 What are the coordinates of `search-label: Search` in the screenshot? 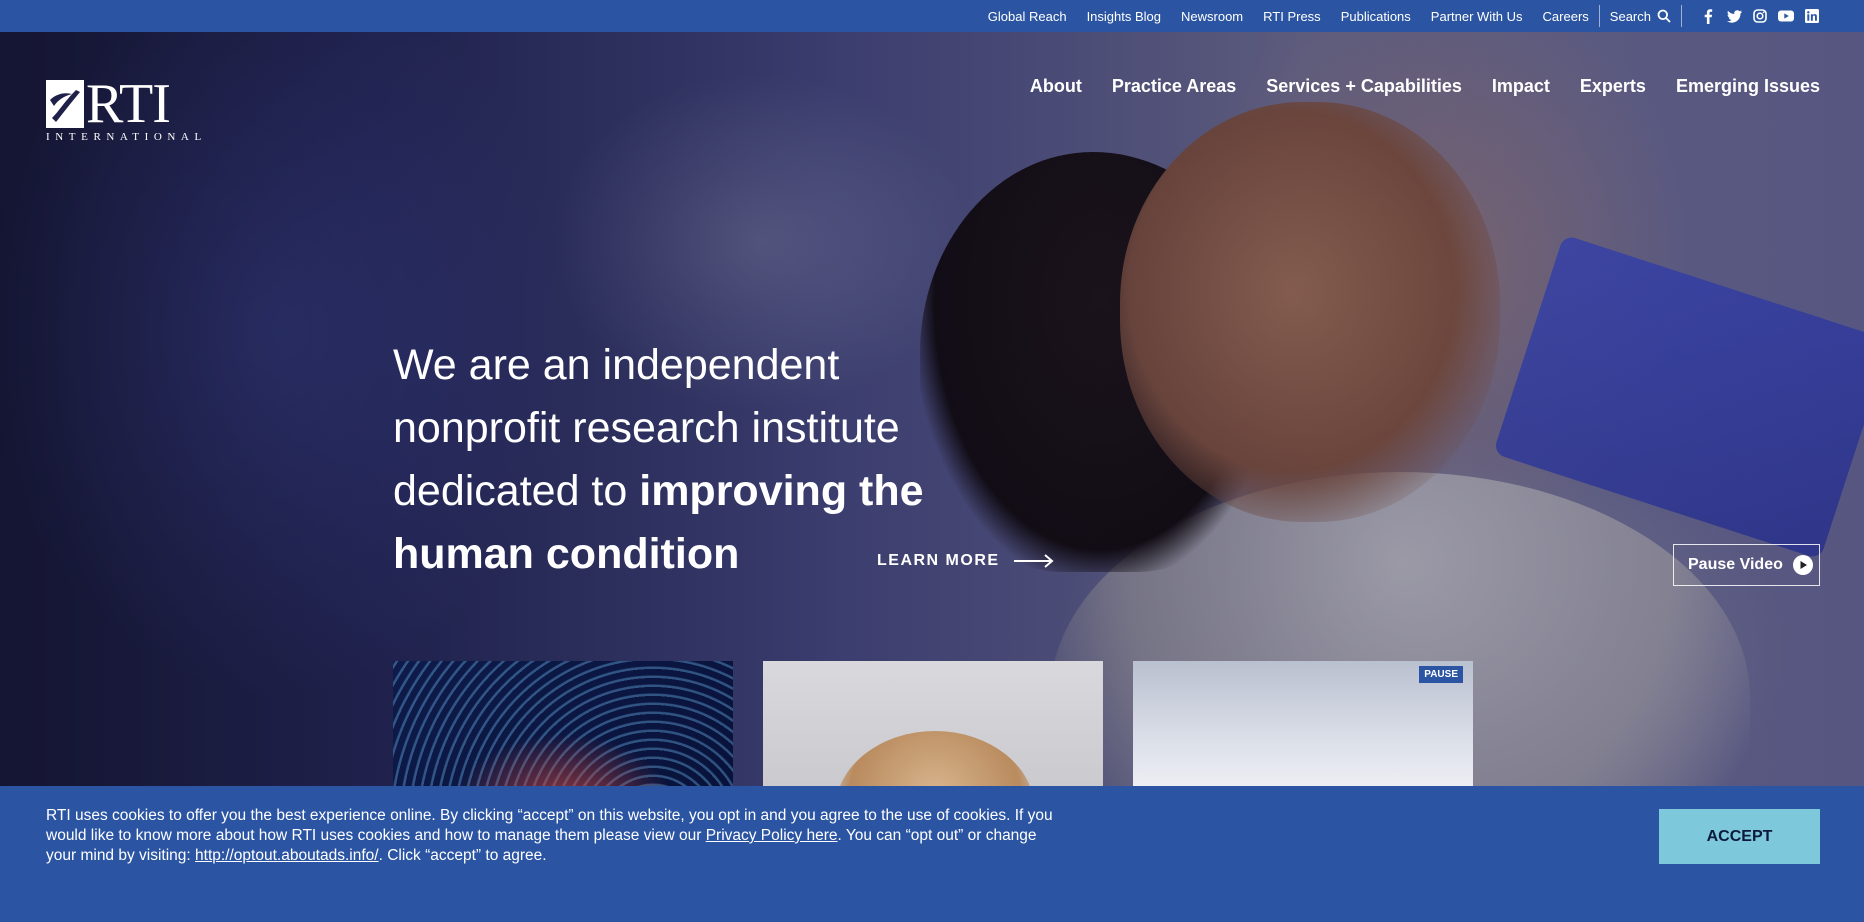 It's located at (1630, 16).